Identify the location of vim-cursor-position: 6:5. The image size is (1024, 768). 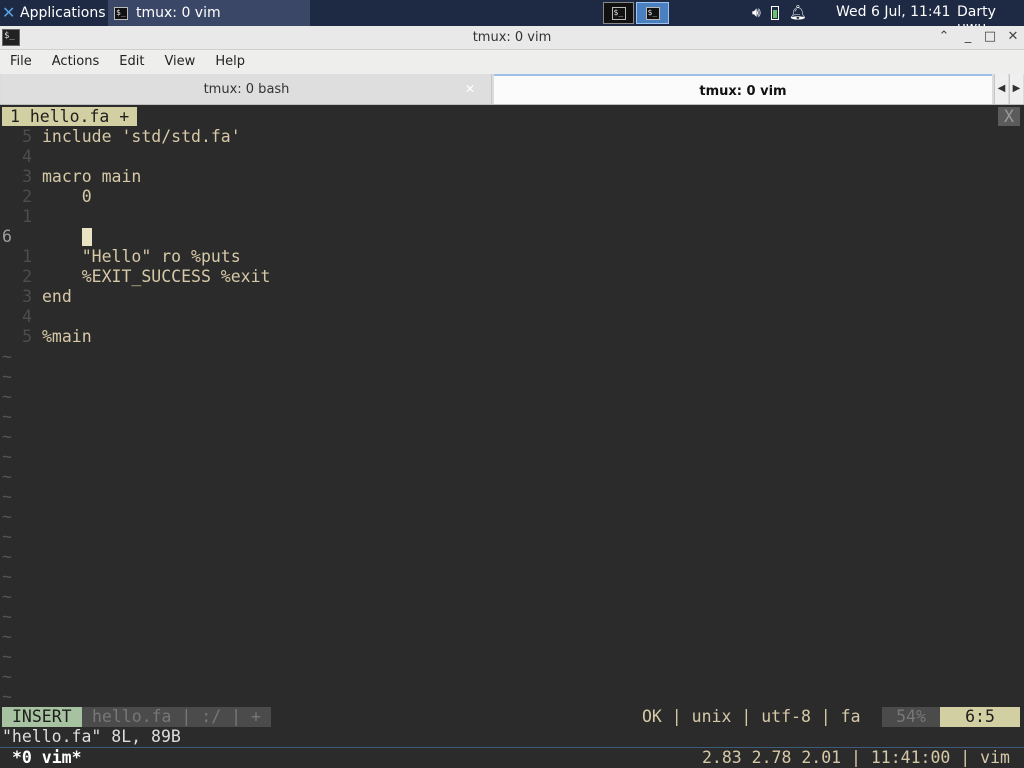
(980, 717).